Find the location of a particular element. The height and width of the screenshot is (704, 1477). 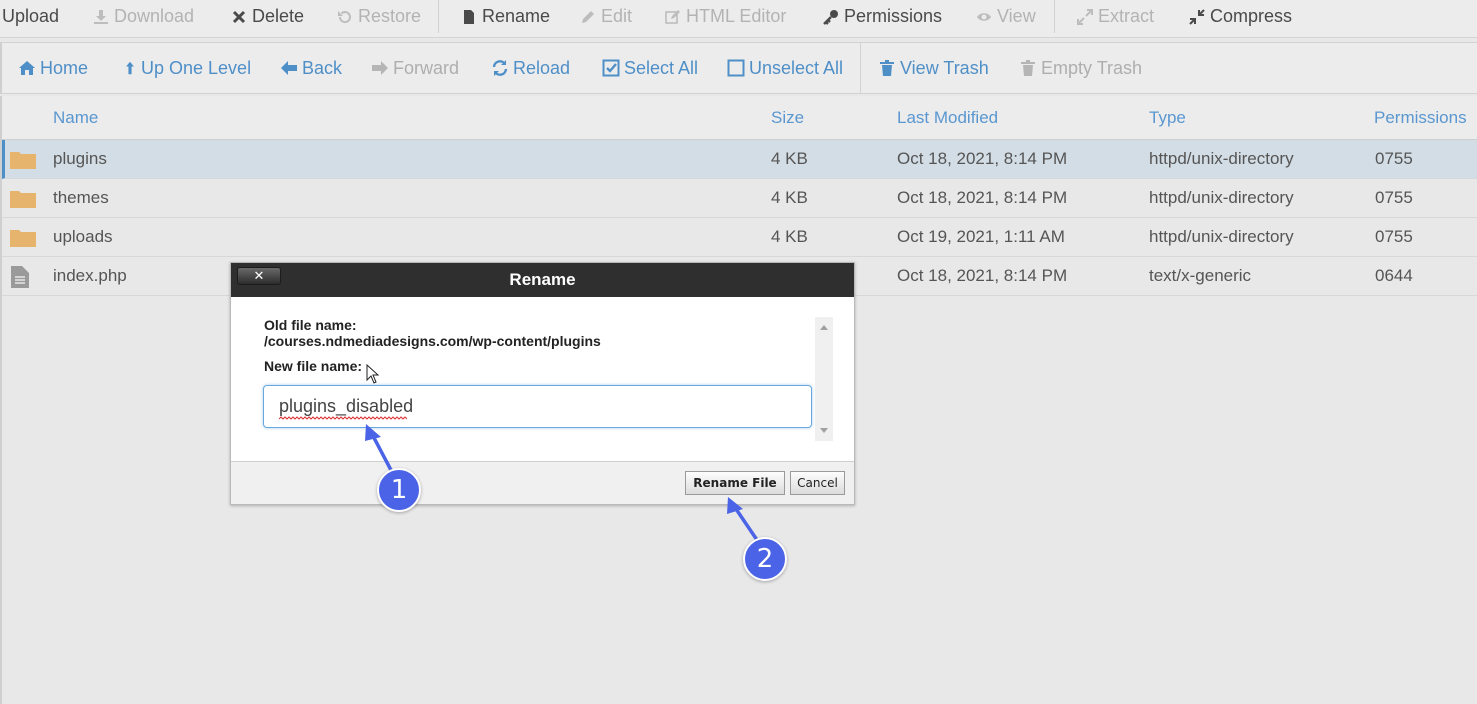

expand-icon is located at coordinates (1085, 16).